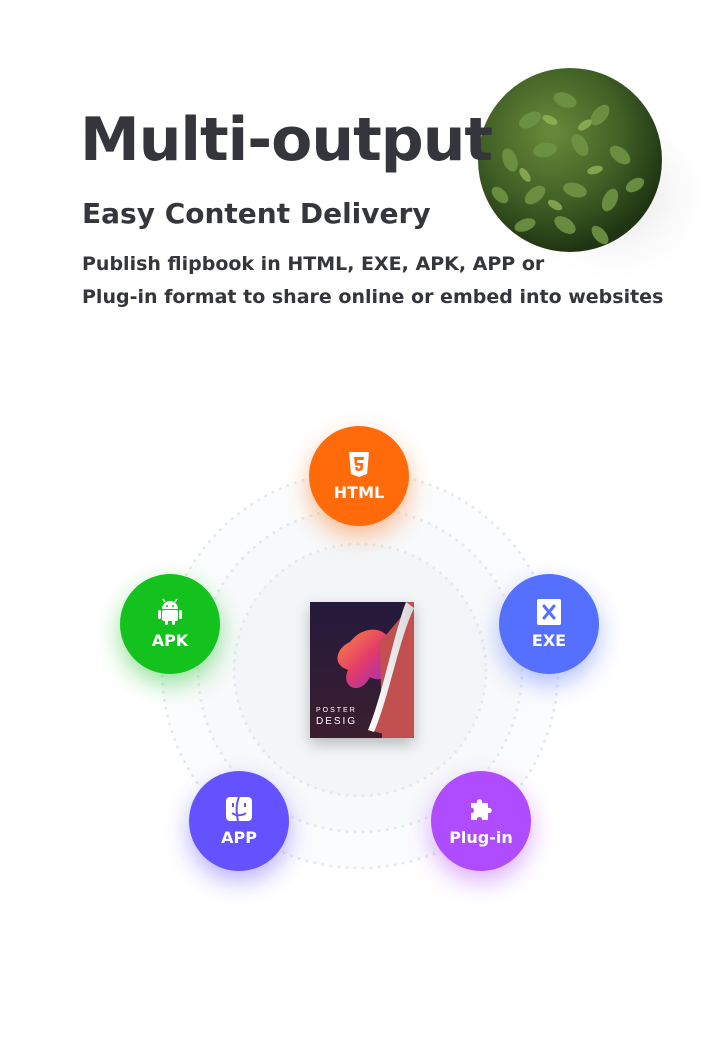 The height and width of the screenshot is (1040, 720). What do you see at coordinates (170, 640) in the screenshot?
I see `output-label: APK` at bounding box center [170, 640].